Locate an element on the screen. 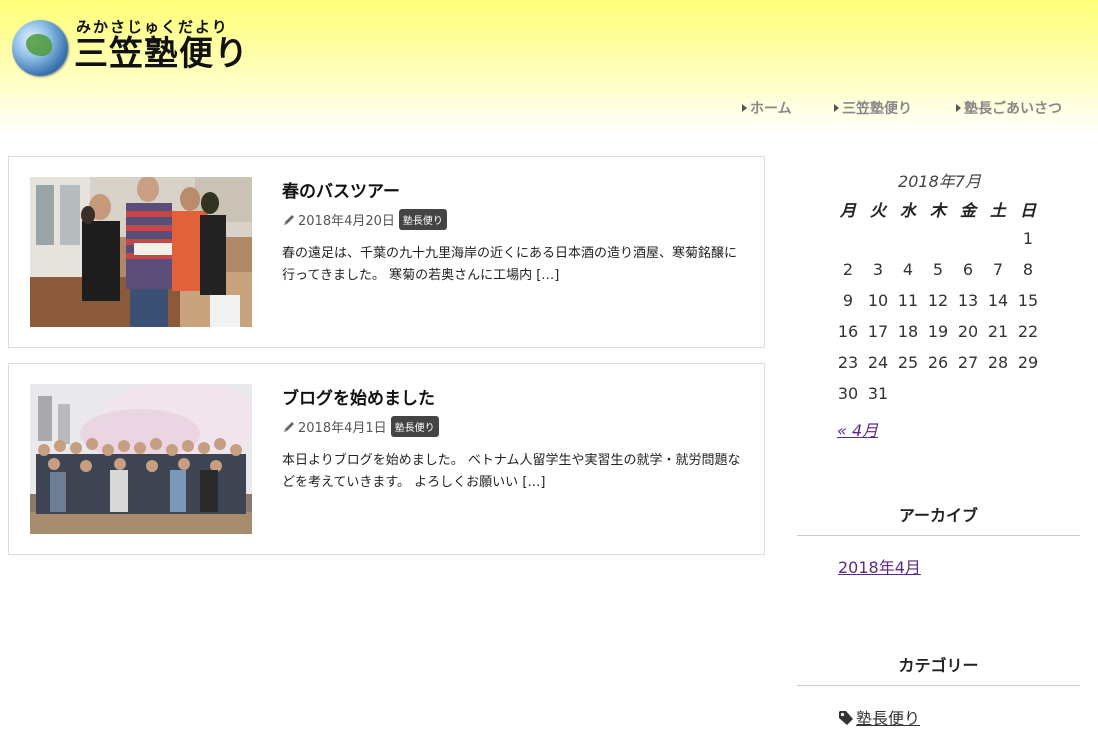 Image resolution: width=1098 pixels, height=732 pixels. calendar-day: 9 is located at coordinates (848, 300).